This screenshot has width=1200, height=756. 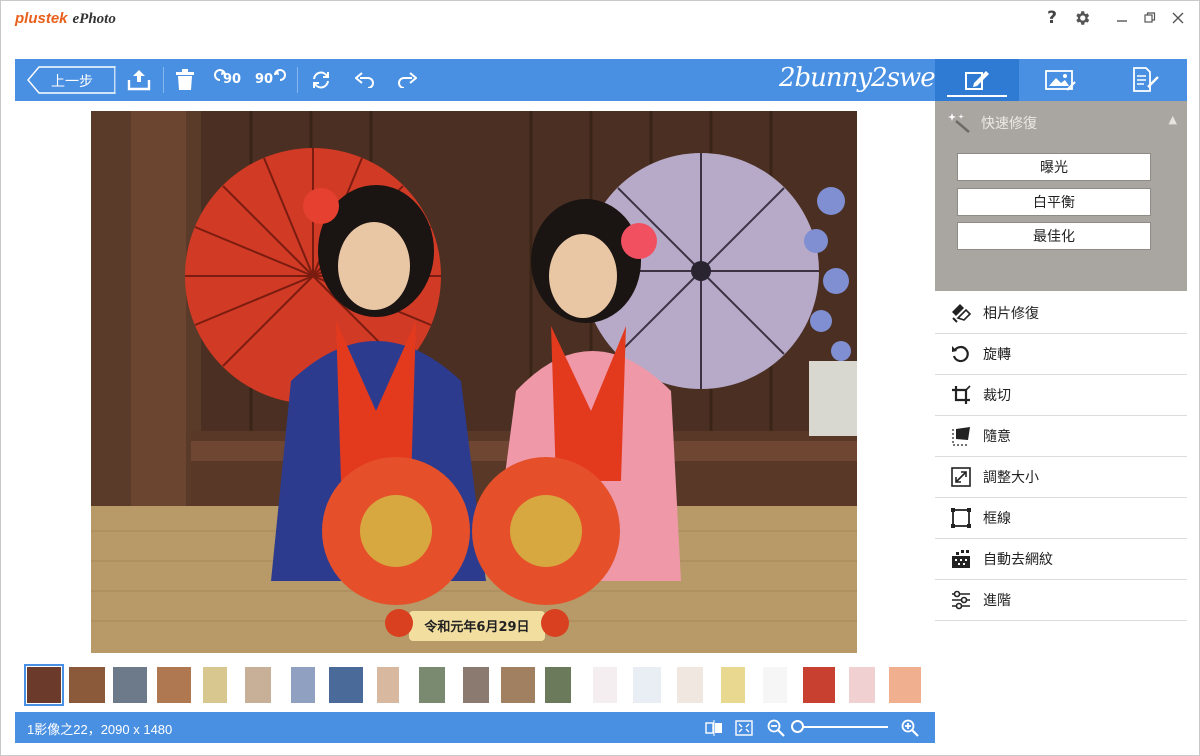 I want to click on image-info: 1影像之22，2090 x 1480, so click(x=100, y=729).